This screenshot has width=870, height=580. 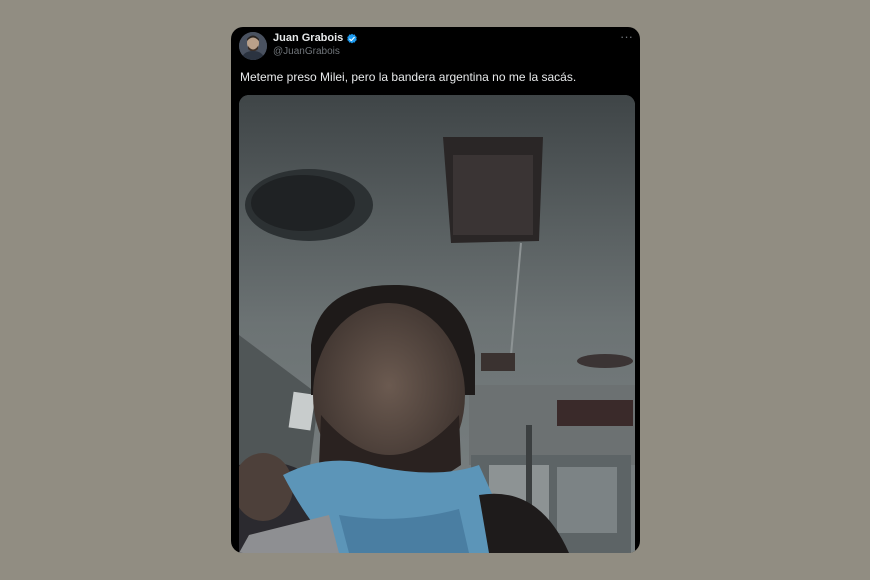 What do you see at coordinates (352, 38) in the screenshot?
I see `verified-badge-icon` at bounding box center [352, 38].